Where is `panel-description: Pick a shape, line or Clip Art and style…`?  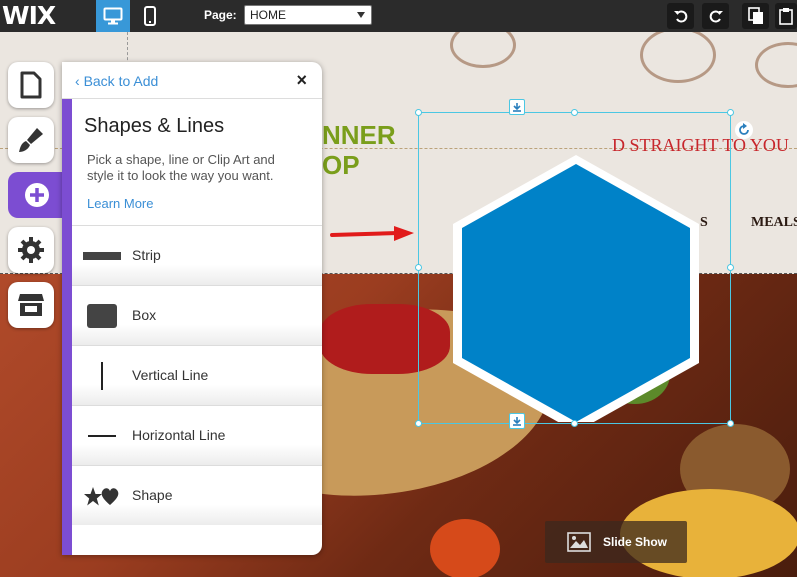
panel-description: Pick a shape, line or Clip Art and style… is located at coordinates (181, 167).